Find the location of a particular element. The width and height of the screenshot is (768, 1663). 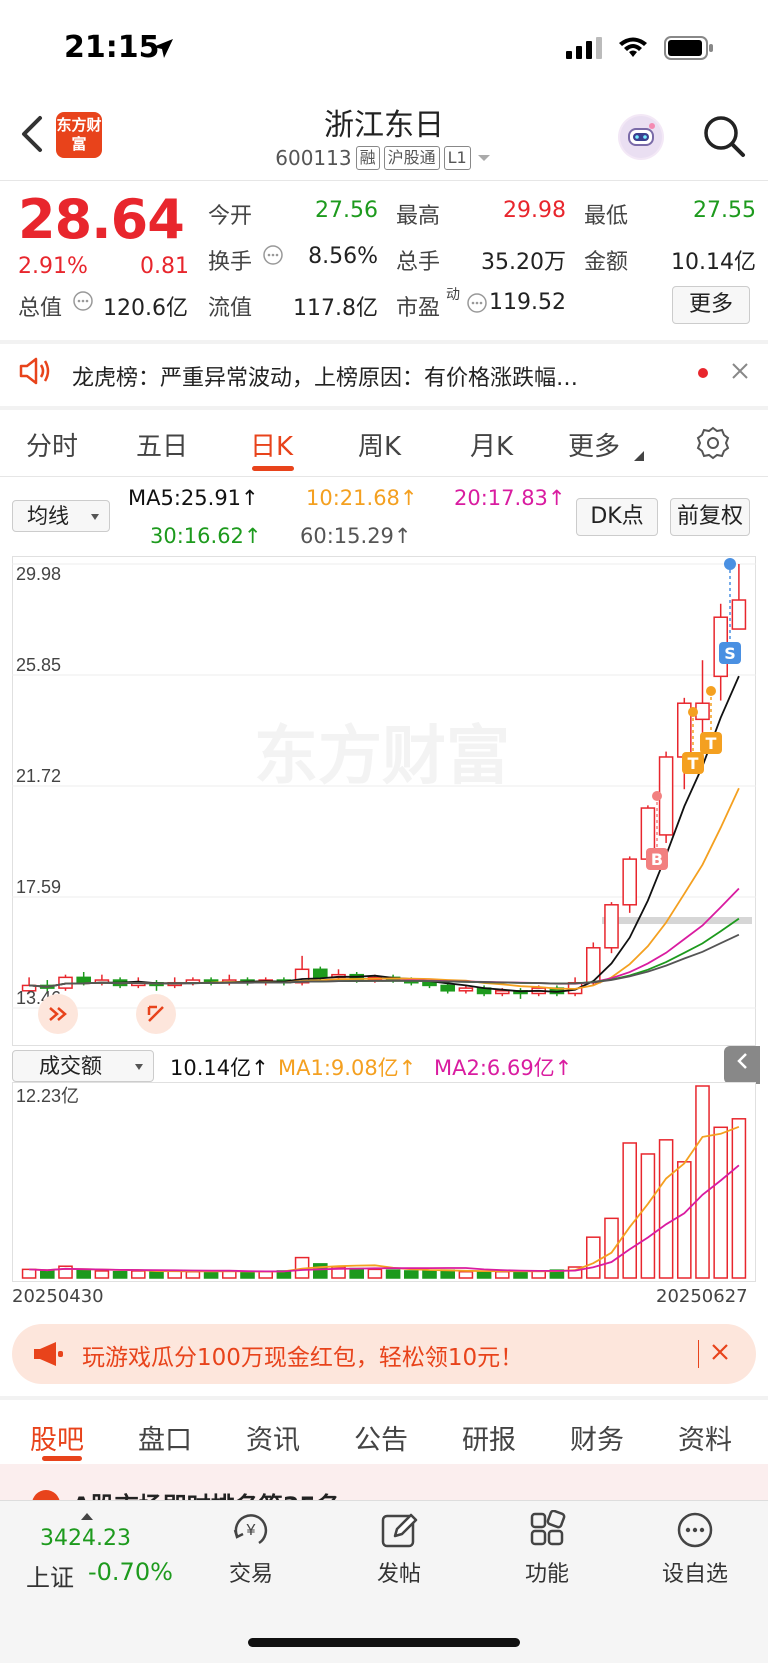

location-arrow-icon is located at coordinates (163, 51).